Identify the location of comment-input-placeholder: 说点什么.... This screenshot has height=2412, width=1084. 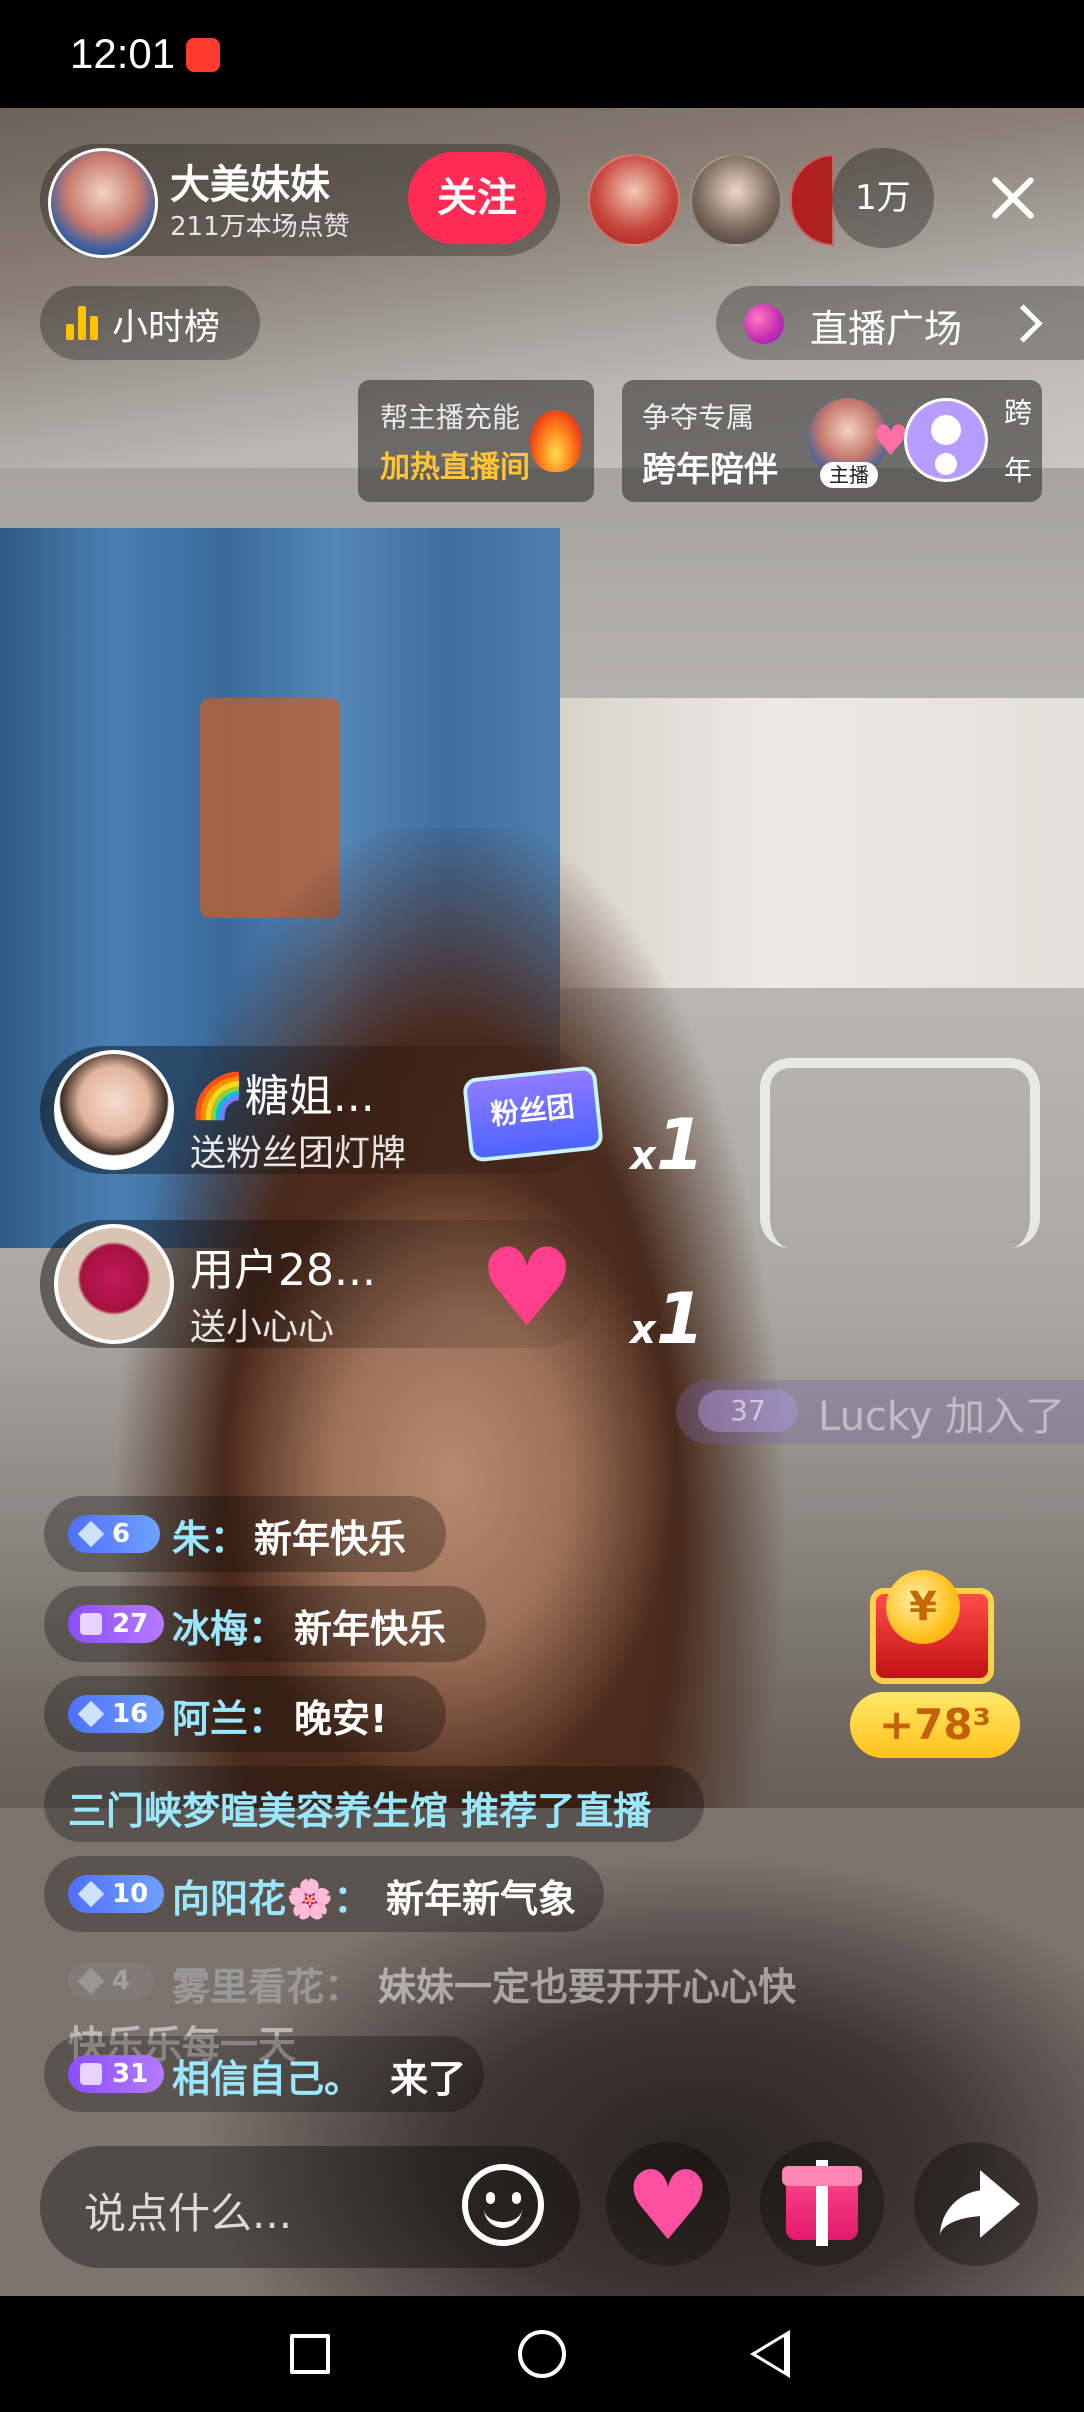
(188, 2213).